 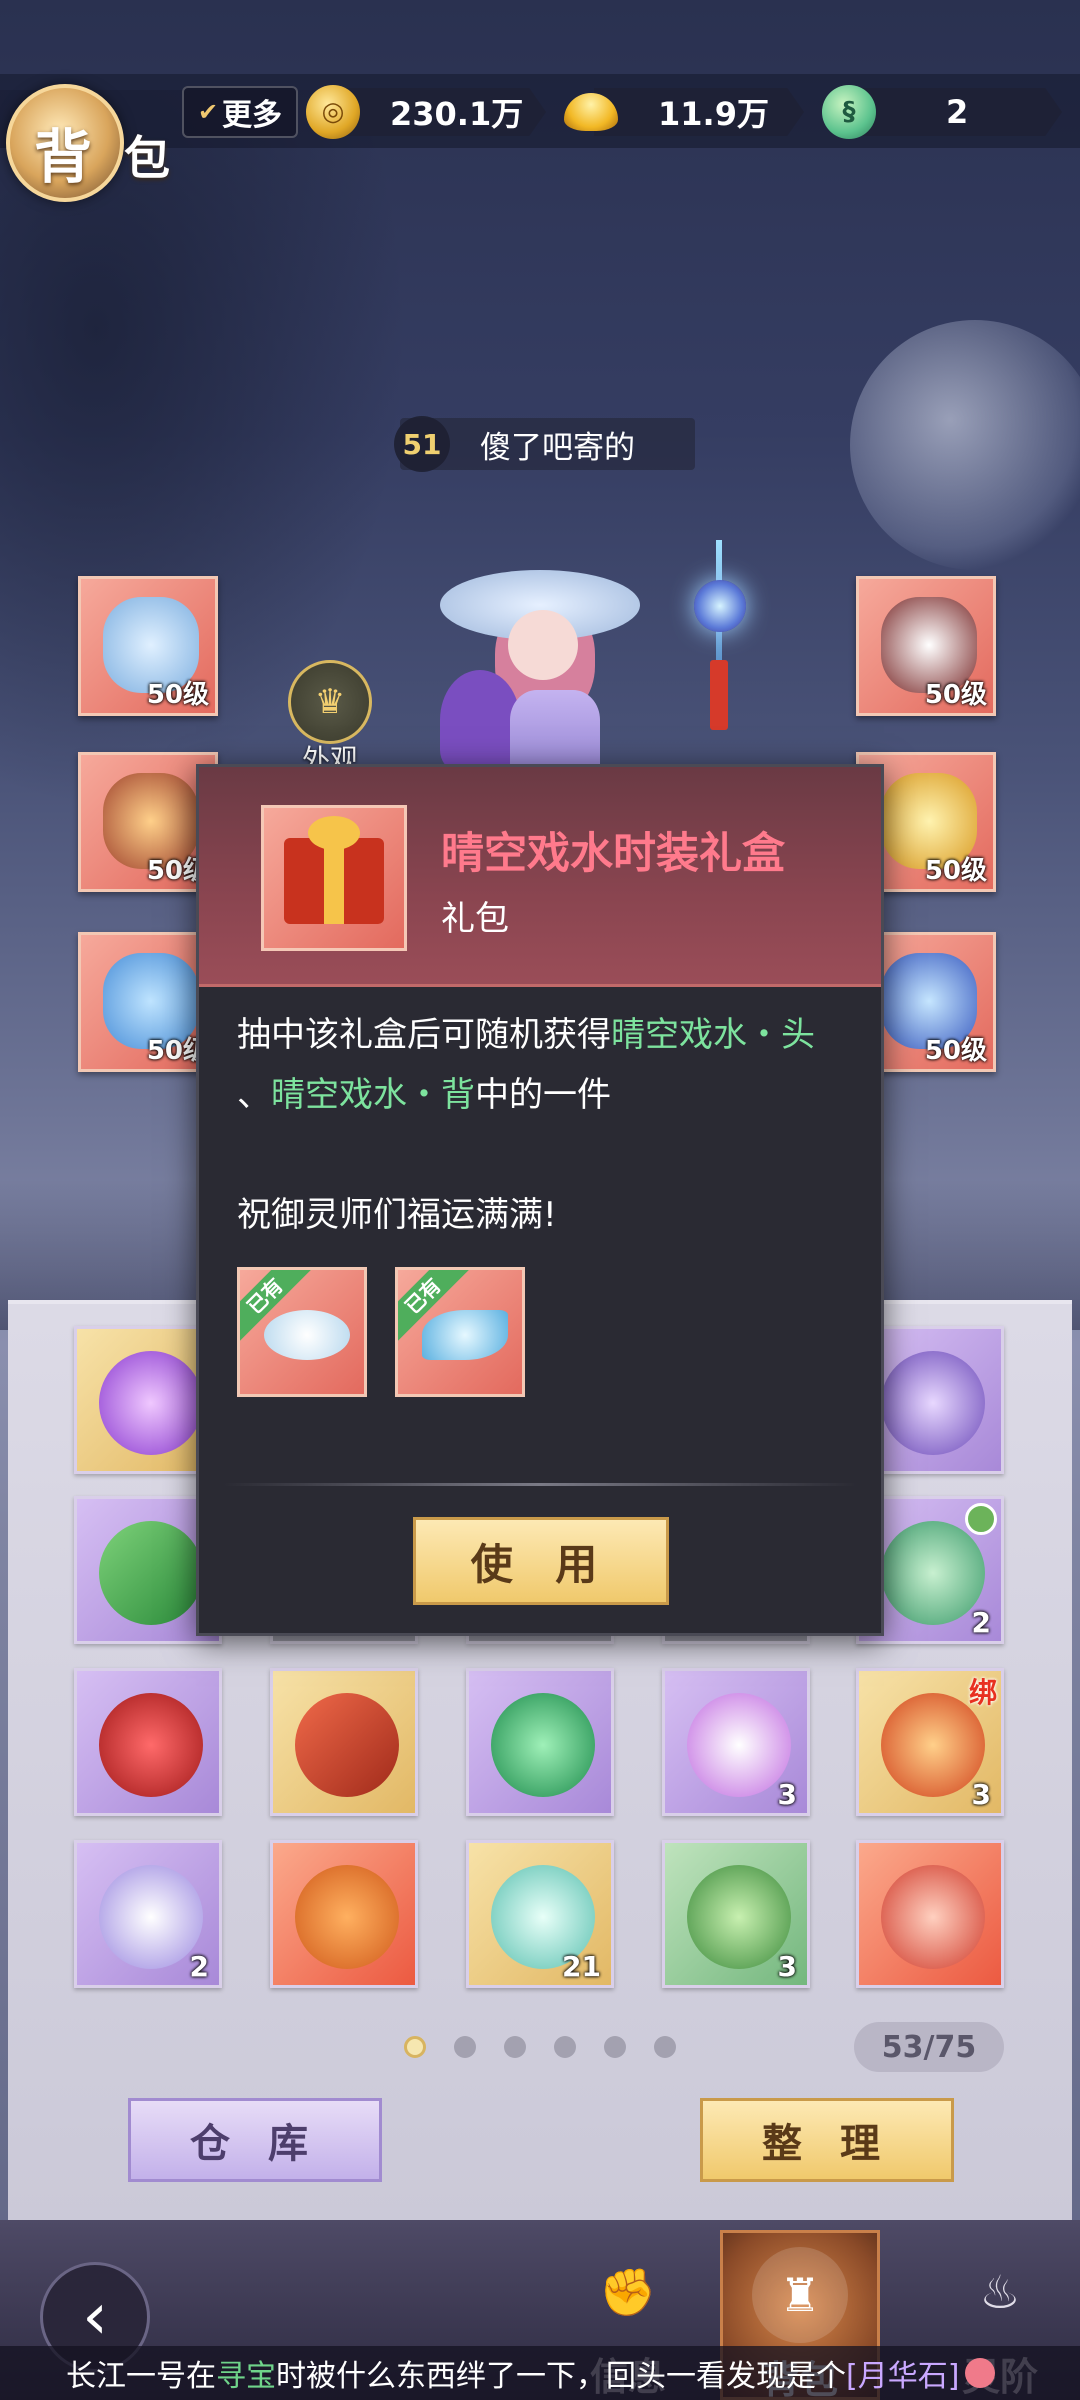 I want to click on gem-icon, so click(x=739, y=1745).